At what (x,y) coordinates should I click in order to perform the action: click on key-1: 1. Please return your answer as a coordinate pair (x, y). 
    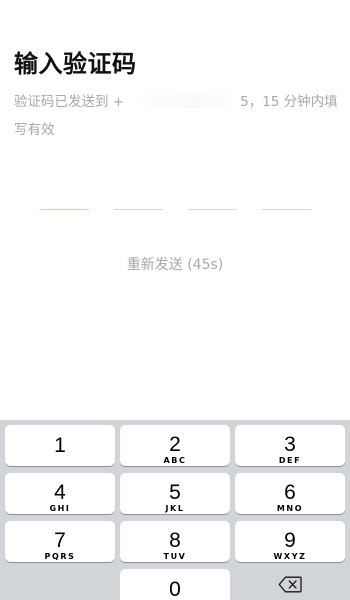
    Looking at the image, I should click on (60, 445).